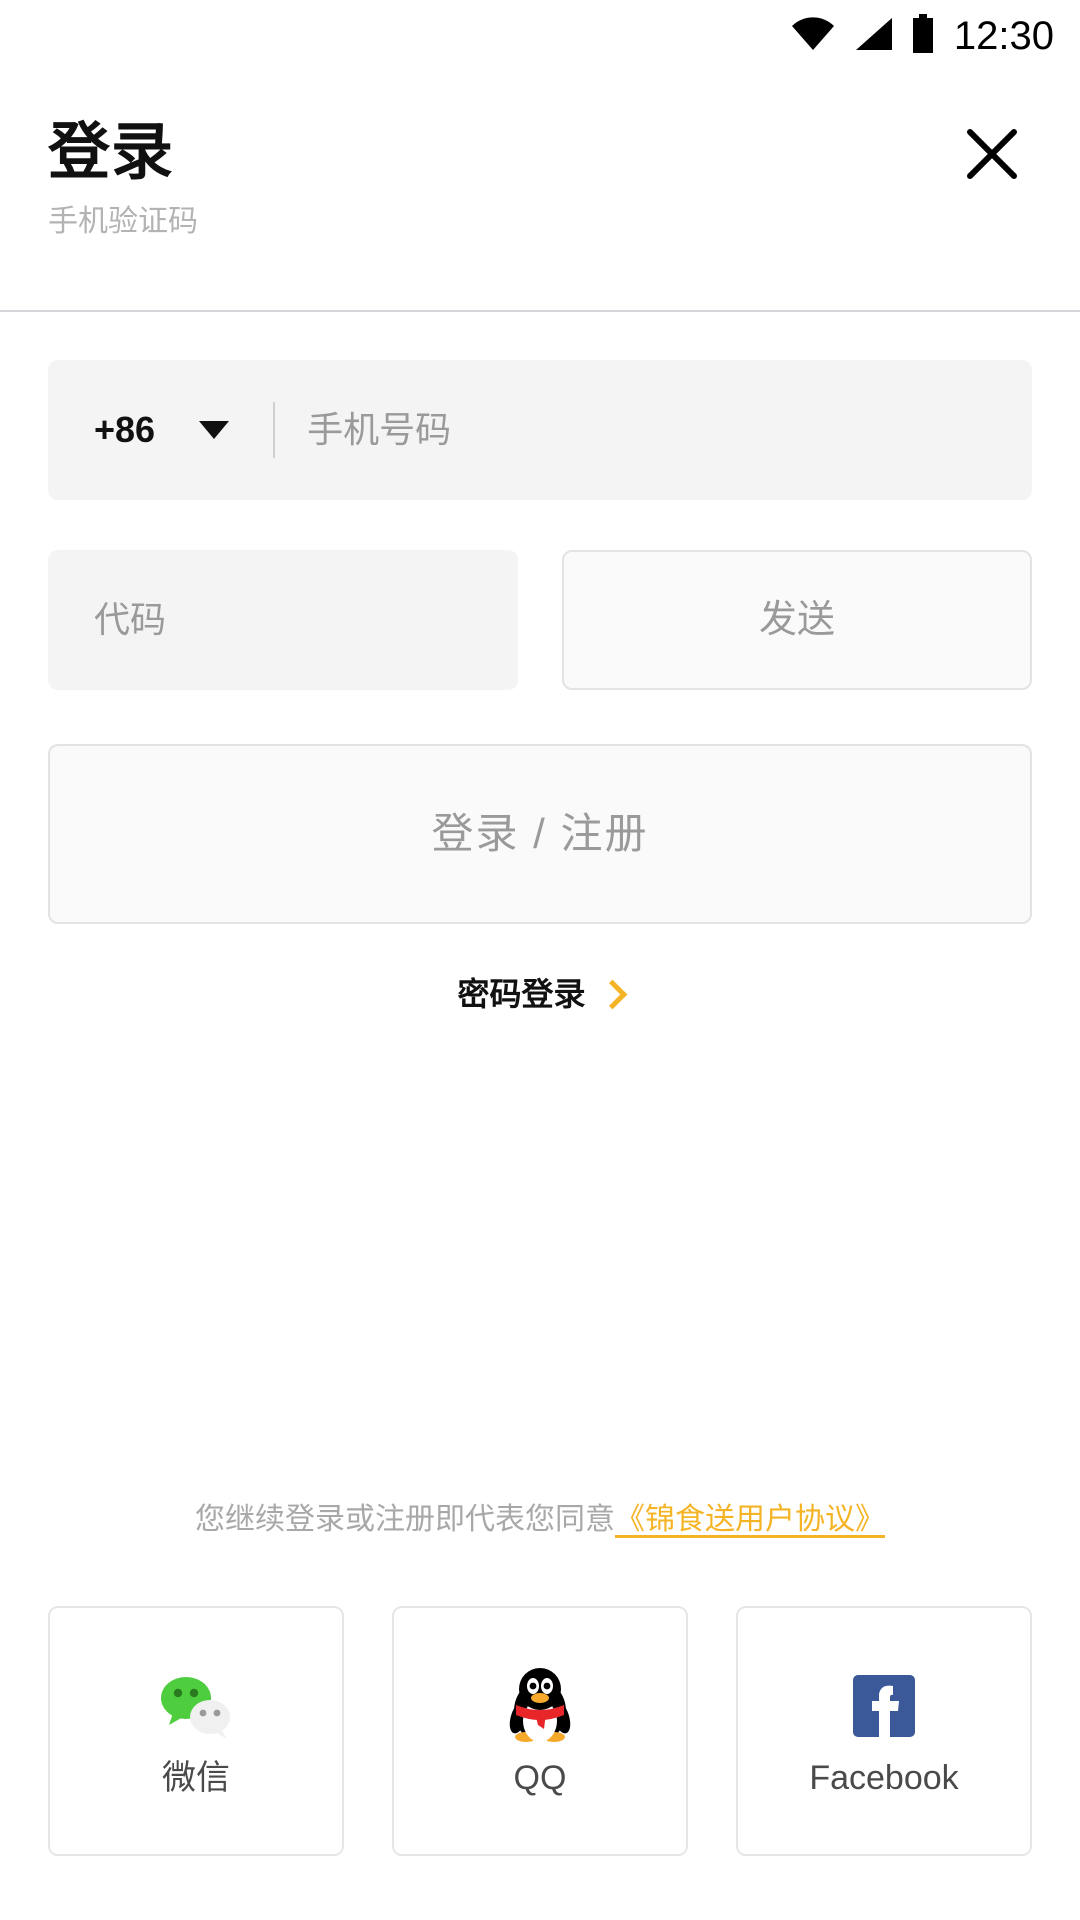 The image size is (1080, 1920). Describe the element at coordinates (923, 36) in the screenshot. I see `battery-icon` at that location.